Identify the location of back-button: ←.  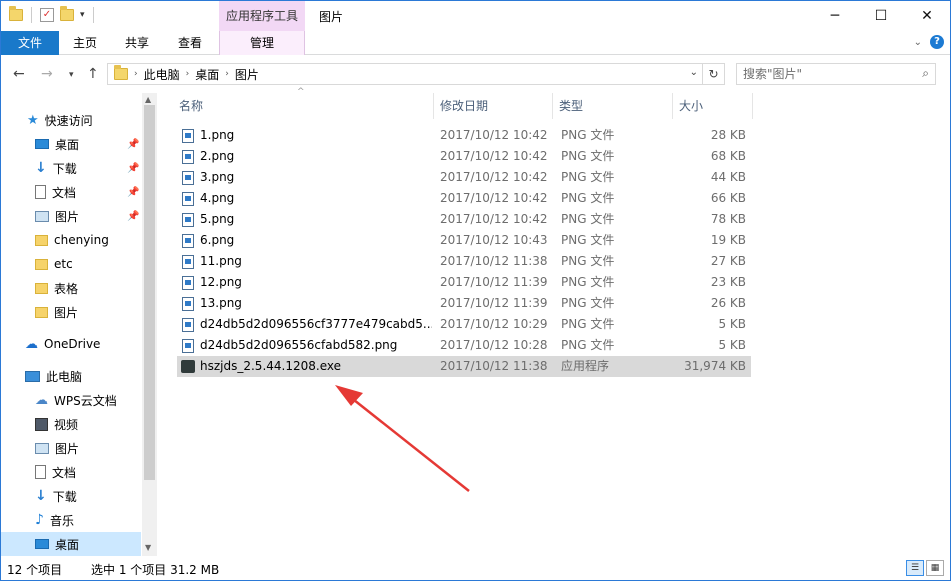
(19, 74).